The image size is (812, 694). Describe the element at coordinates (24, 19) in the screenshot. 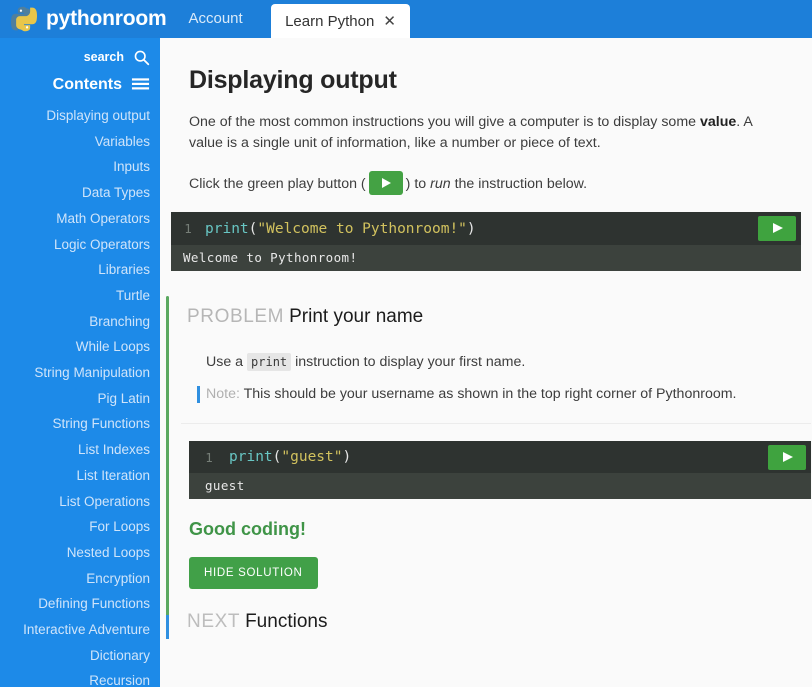

I see `python-logo-icon` at that location.